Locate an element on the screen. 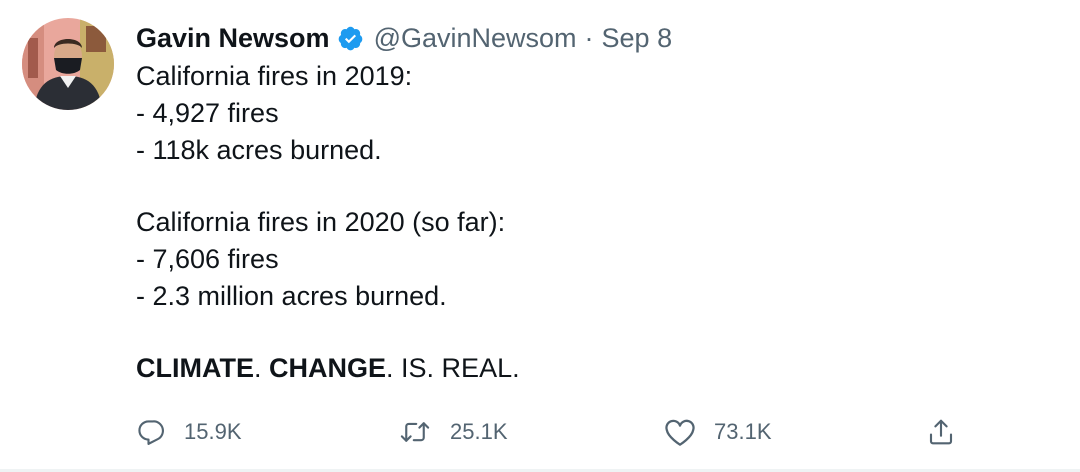  tweet-line: - 2.3 million acres burned. is located at coordinates (291, 296).